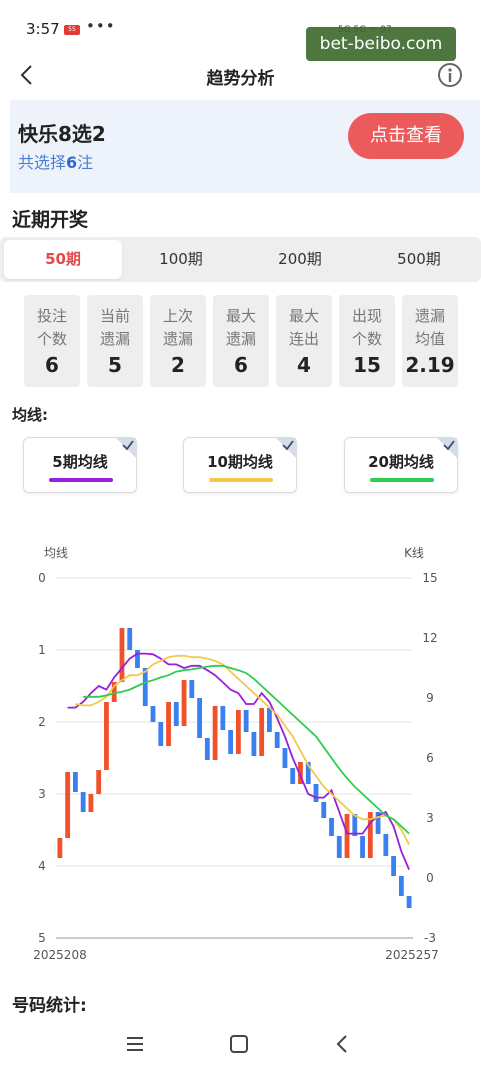 The height and width of the screenshot is (1070, 481). What do you see at coordinates (343, 1044) in the screenshot?
I see `back-icon` at bounding box center [343, 1044].